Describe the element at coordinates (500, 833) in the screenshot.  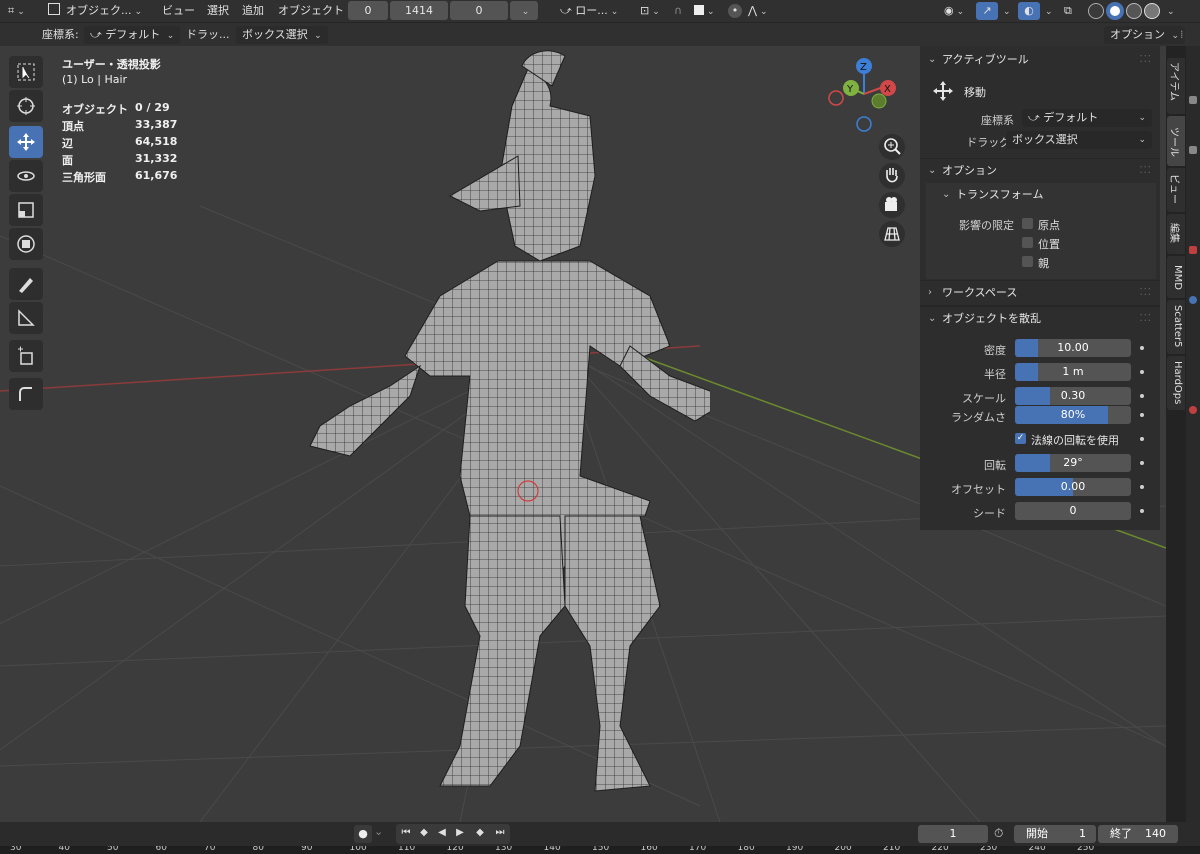
I see `jump-end-icon: ⏭` at that location.